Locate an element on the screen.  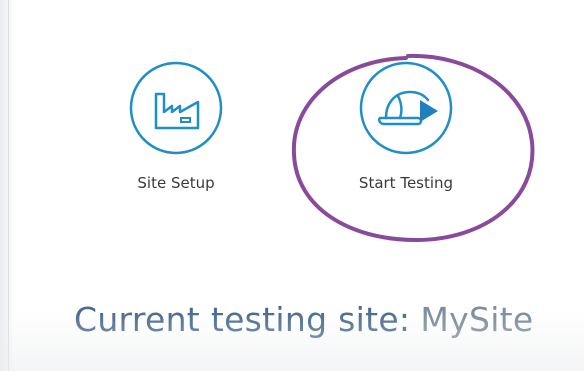
site-setup-label: Site Setup is located at coordinates (176, 183).